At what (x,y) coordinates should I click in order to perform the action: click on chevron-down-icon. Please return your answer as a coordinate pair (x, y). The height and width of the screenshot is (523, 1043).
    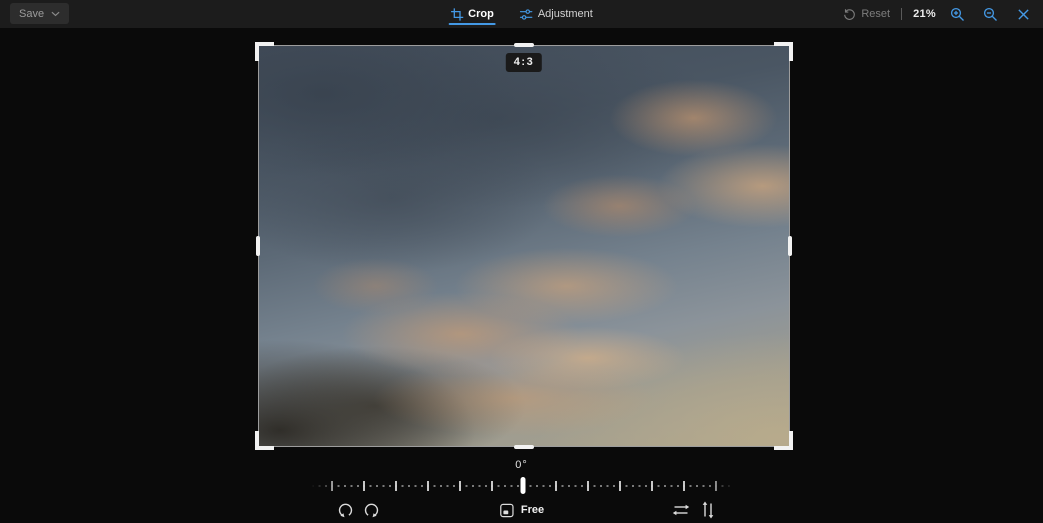
    Looking at the image, I should click on (55, 14).